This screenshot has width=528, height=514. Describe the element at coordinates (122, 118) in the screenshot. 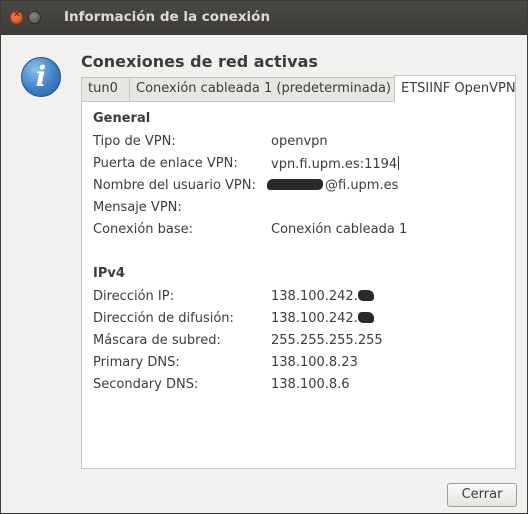

I see `section-general-heading: General` at that location.